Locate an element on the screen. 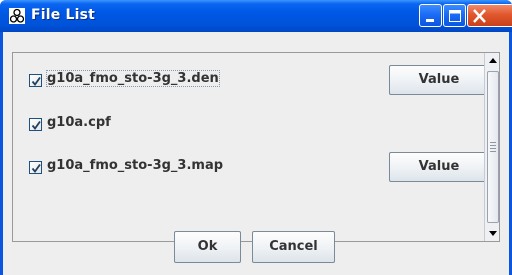 The image size is (512, 275). ok-button: Ok is located at coordinates (207, 247).